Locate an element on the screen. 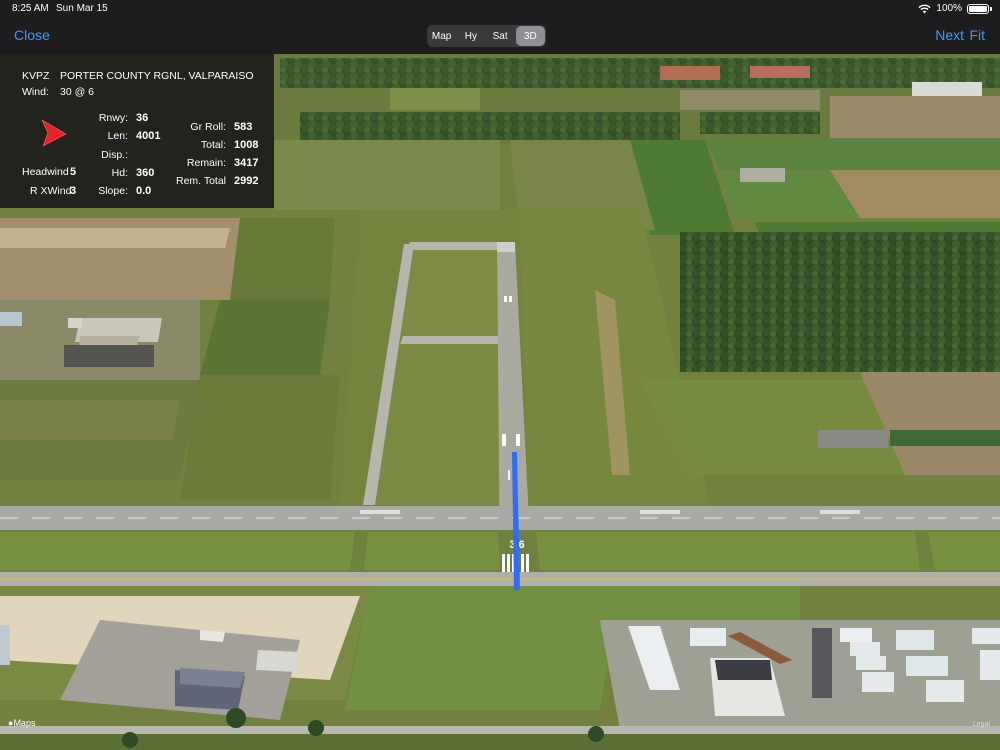 Image resolution: width=1000 pixels, height=750 pixels. battery-icon is located at coordinates (978, 8).